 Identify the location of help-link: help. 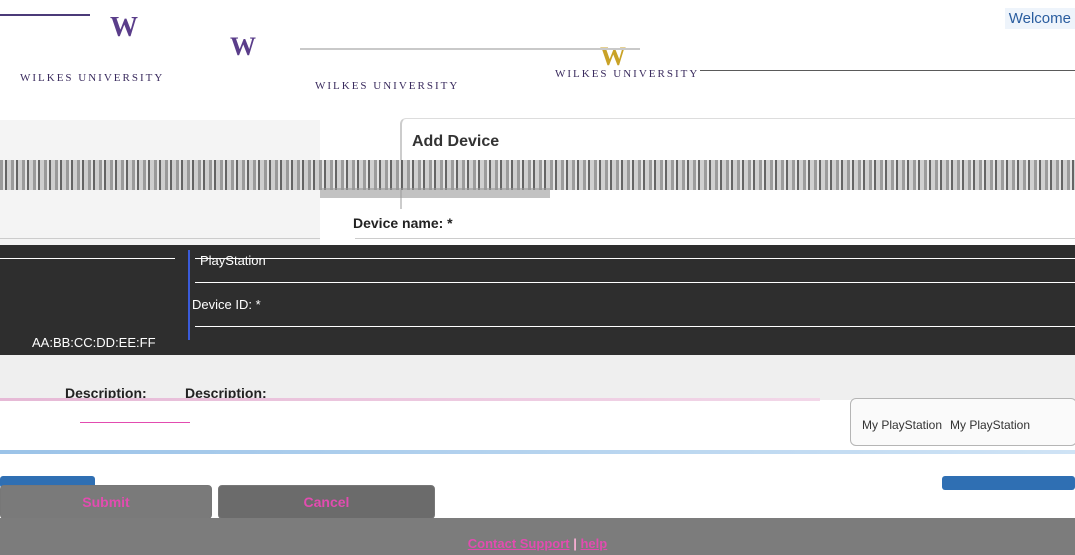
(593, 543).